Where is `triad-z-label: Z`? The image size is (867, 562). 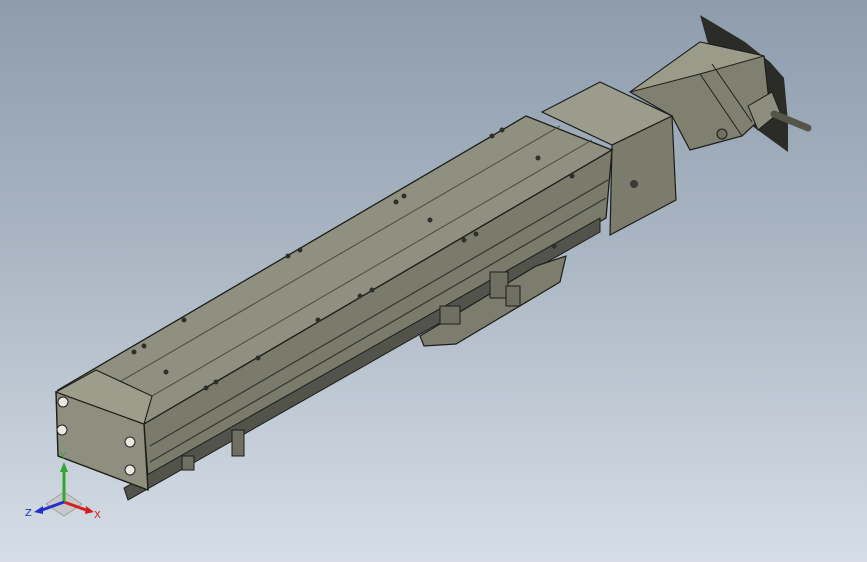 triad-z-label: Z is located at coordinates (28, 513).